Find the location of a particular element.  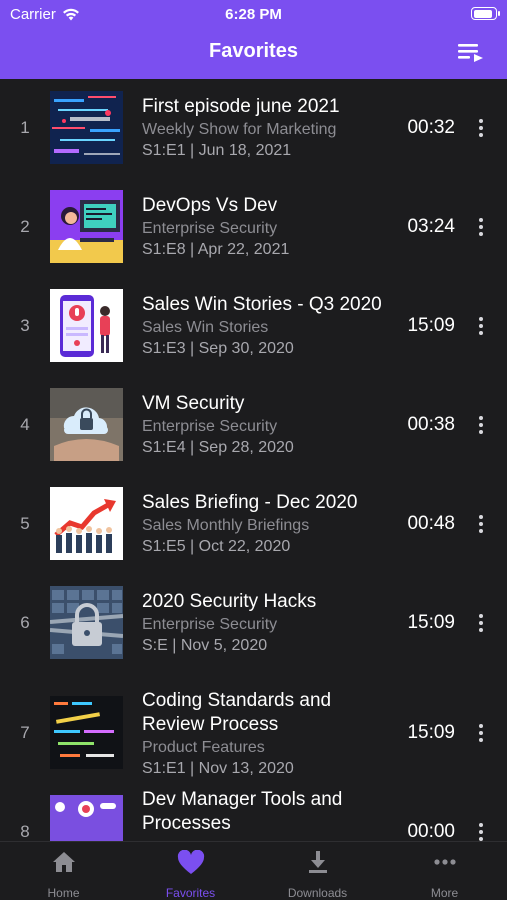

episode-title: DevOps Vs Dev is located at coordinates (210, 205).